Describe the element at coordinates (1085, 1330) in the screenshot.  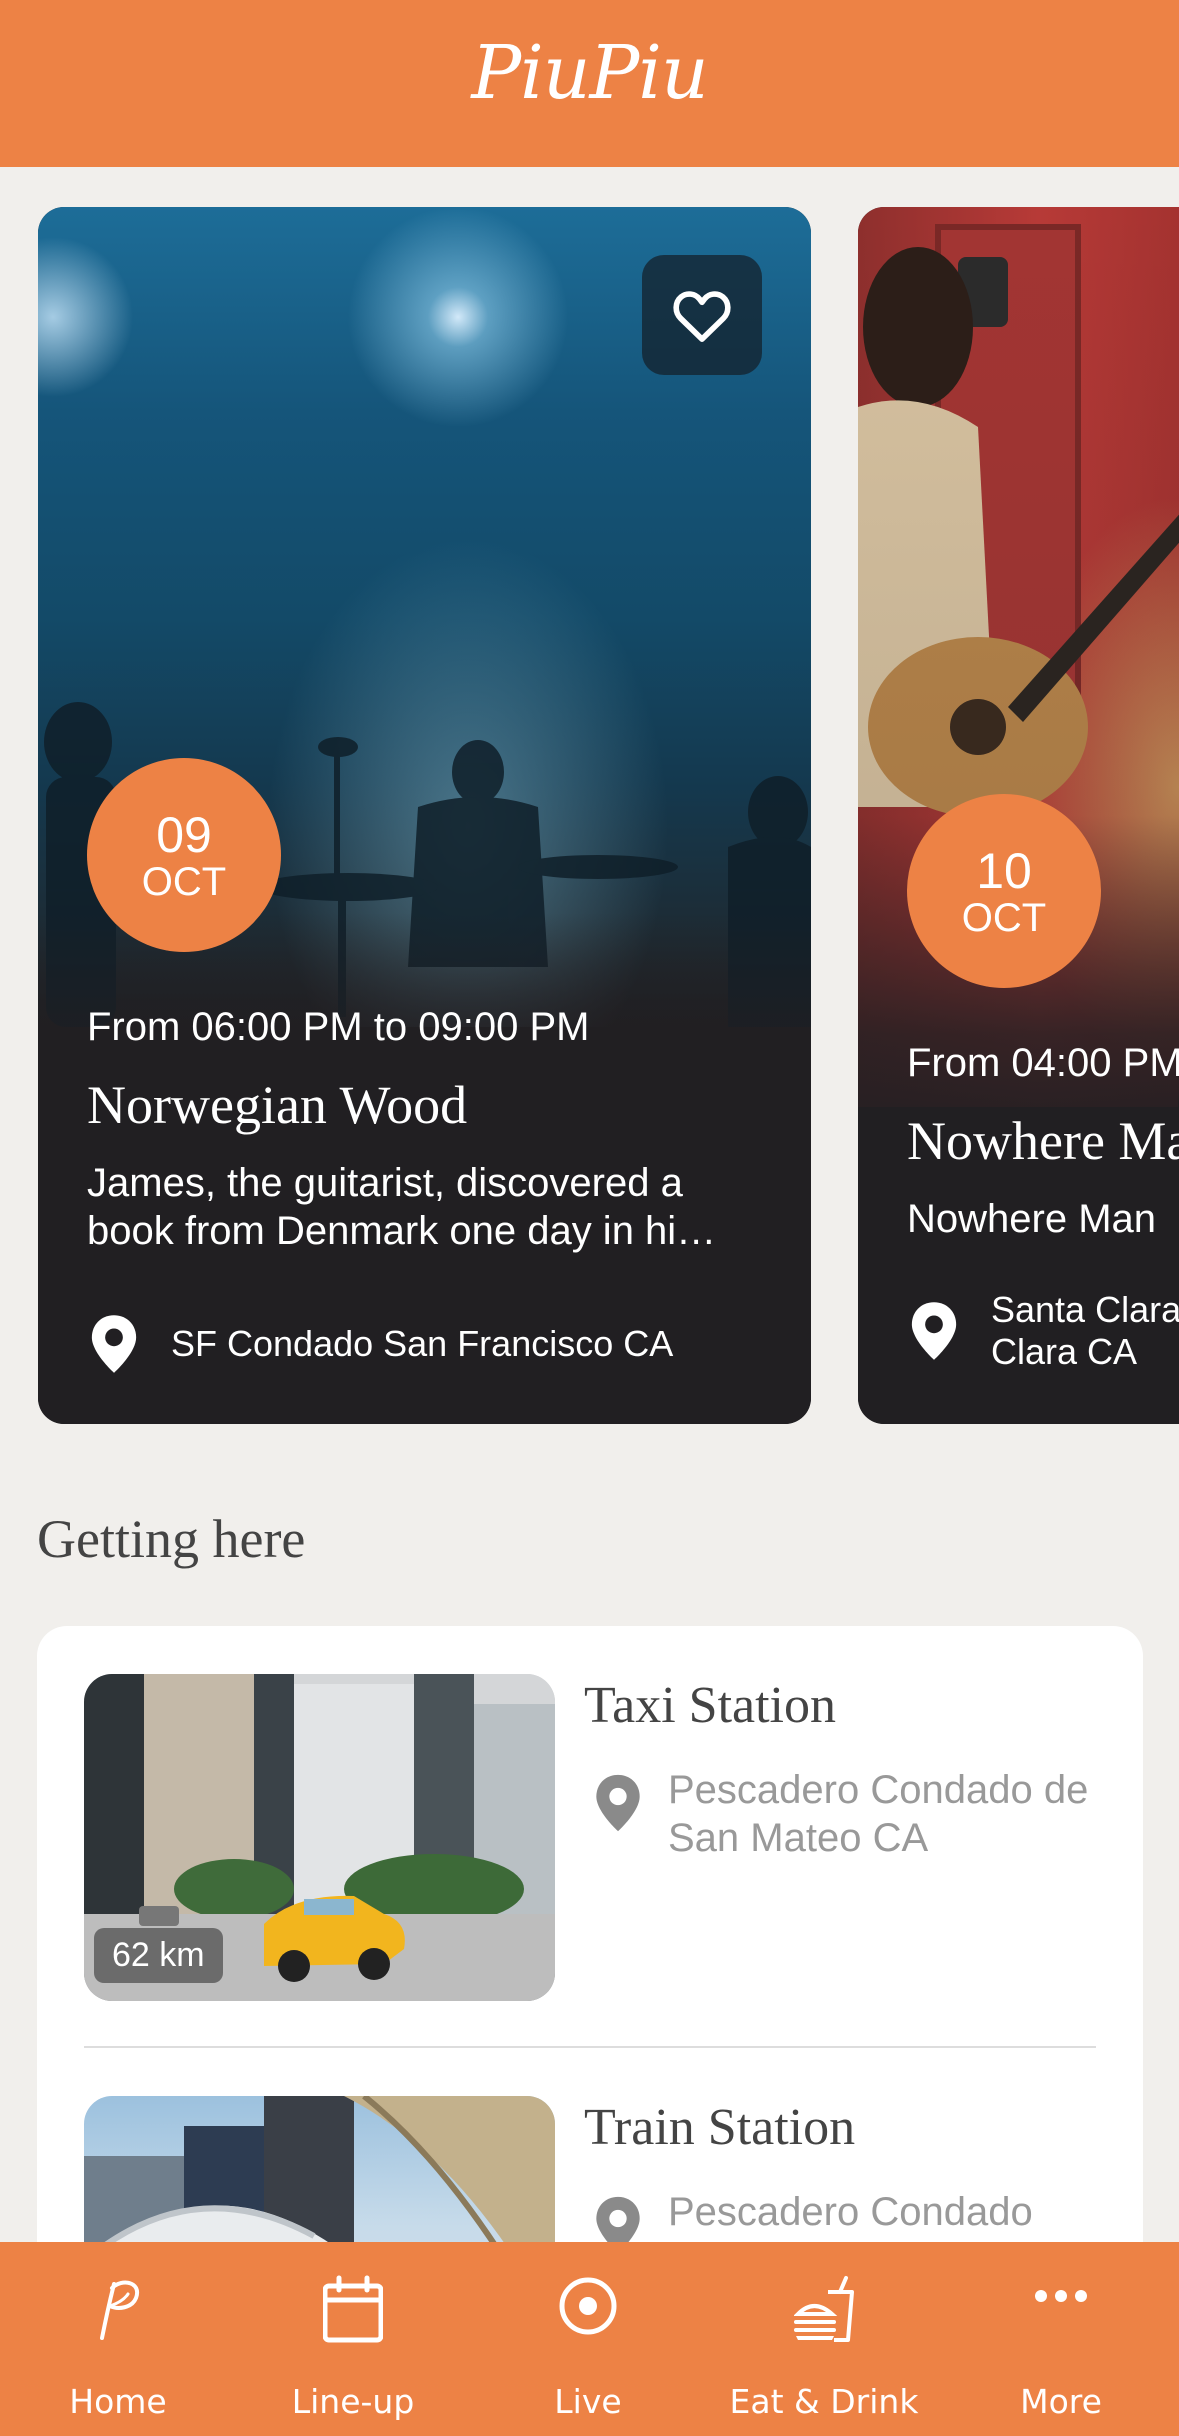
I see `event-location-text: Santa Clara Clara CA` at that location.